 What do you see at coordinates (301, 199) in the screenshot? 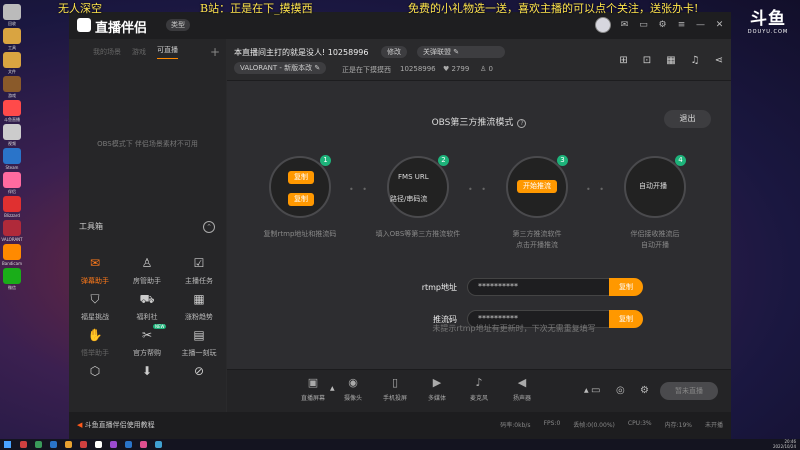
I see `step-1-copy-key-button: 复制` at bounding box center [301, 199].